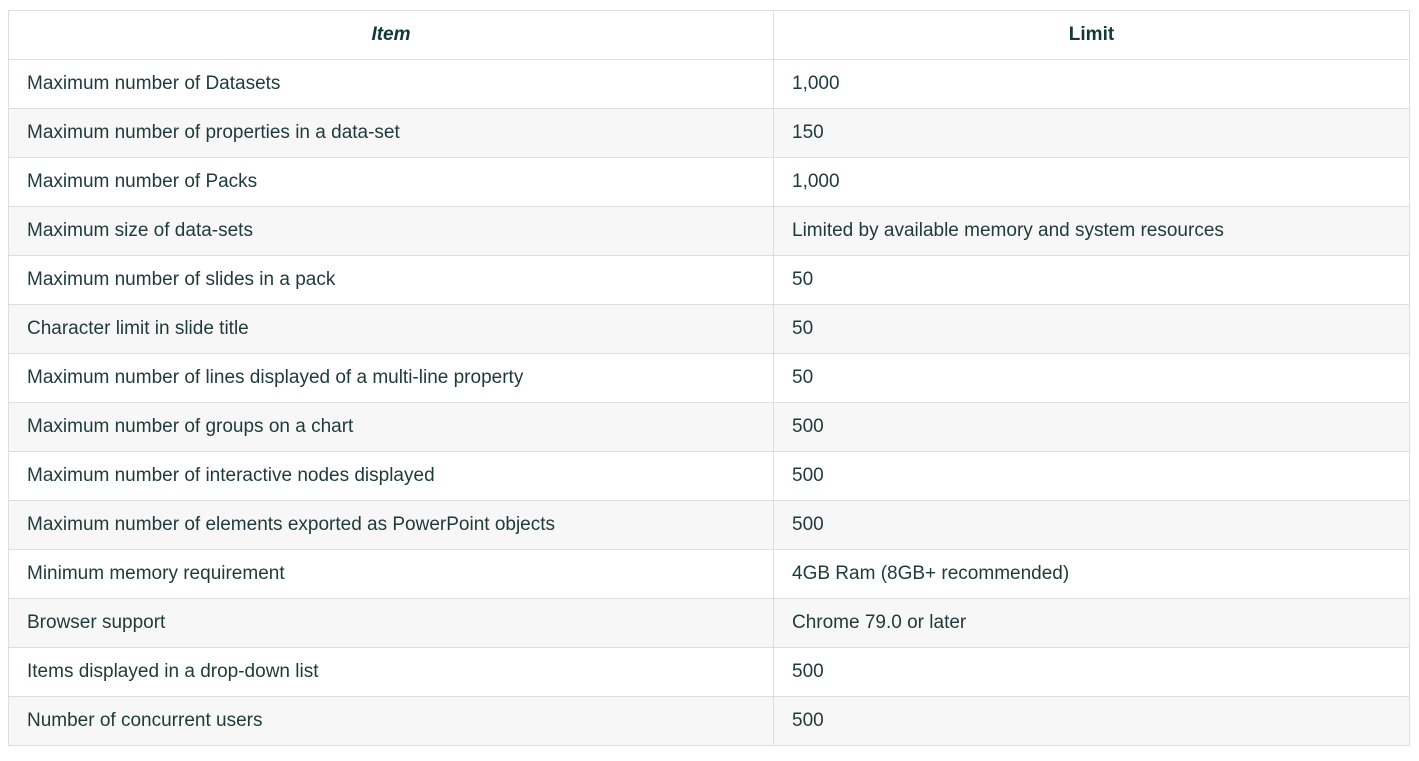 The height and width of the screenshot is (761, 1419). I want to click on table-row: Maximum number of slides in a pack 50, so click(709, 280).